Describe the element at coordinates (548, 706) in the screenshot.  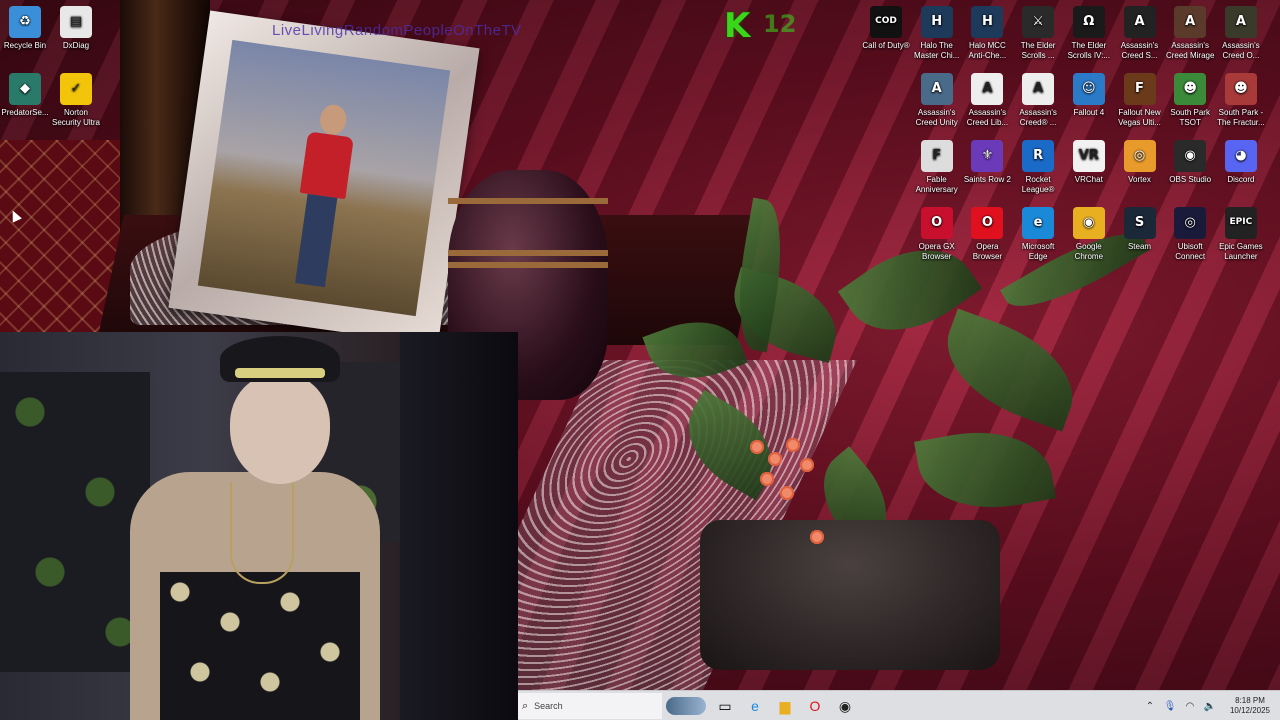
I see `search-placeholder: Search` at that location.